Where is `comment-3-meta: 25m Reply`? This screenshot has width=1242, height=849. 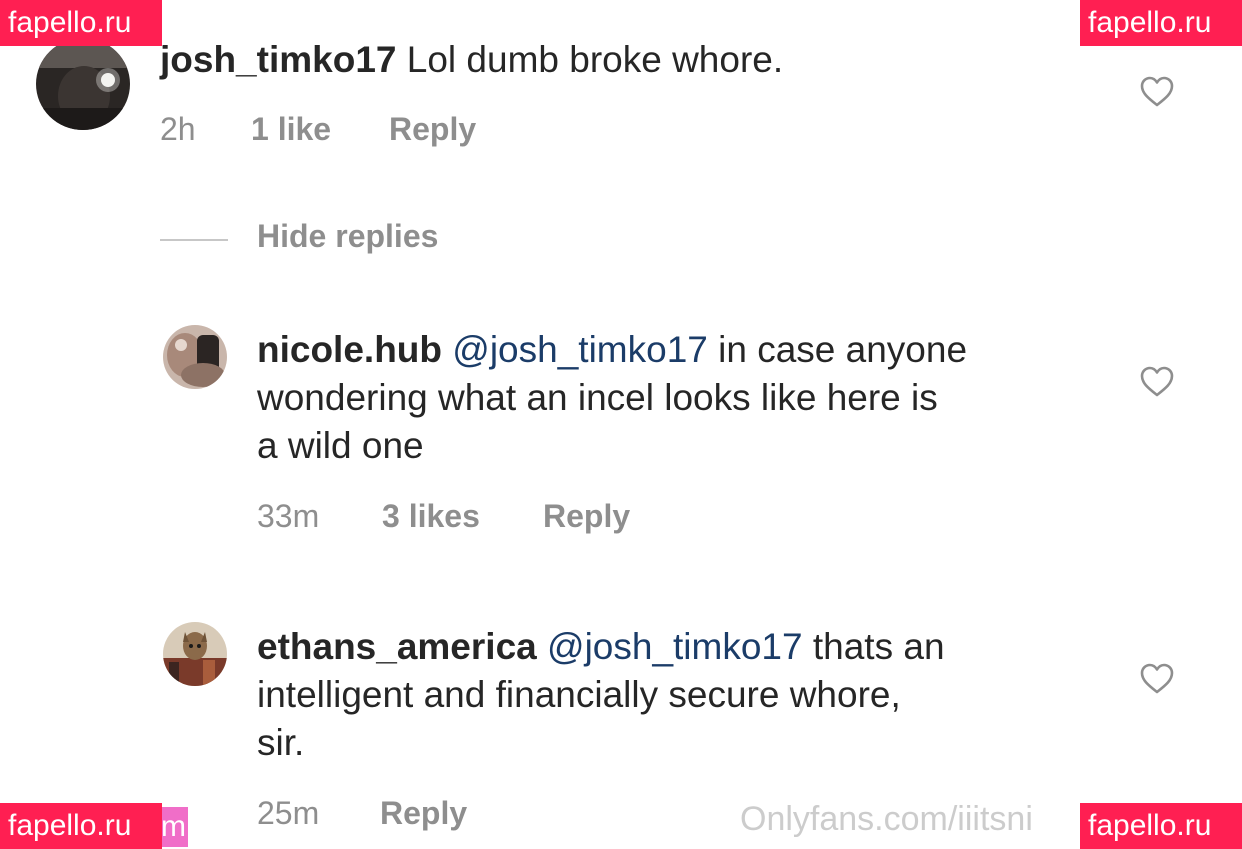
comment-3-meta: 25m Reply is located at coordinates (407, 815).